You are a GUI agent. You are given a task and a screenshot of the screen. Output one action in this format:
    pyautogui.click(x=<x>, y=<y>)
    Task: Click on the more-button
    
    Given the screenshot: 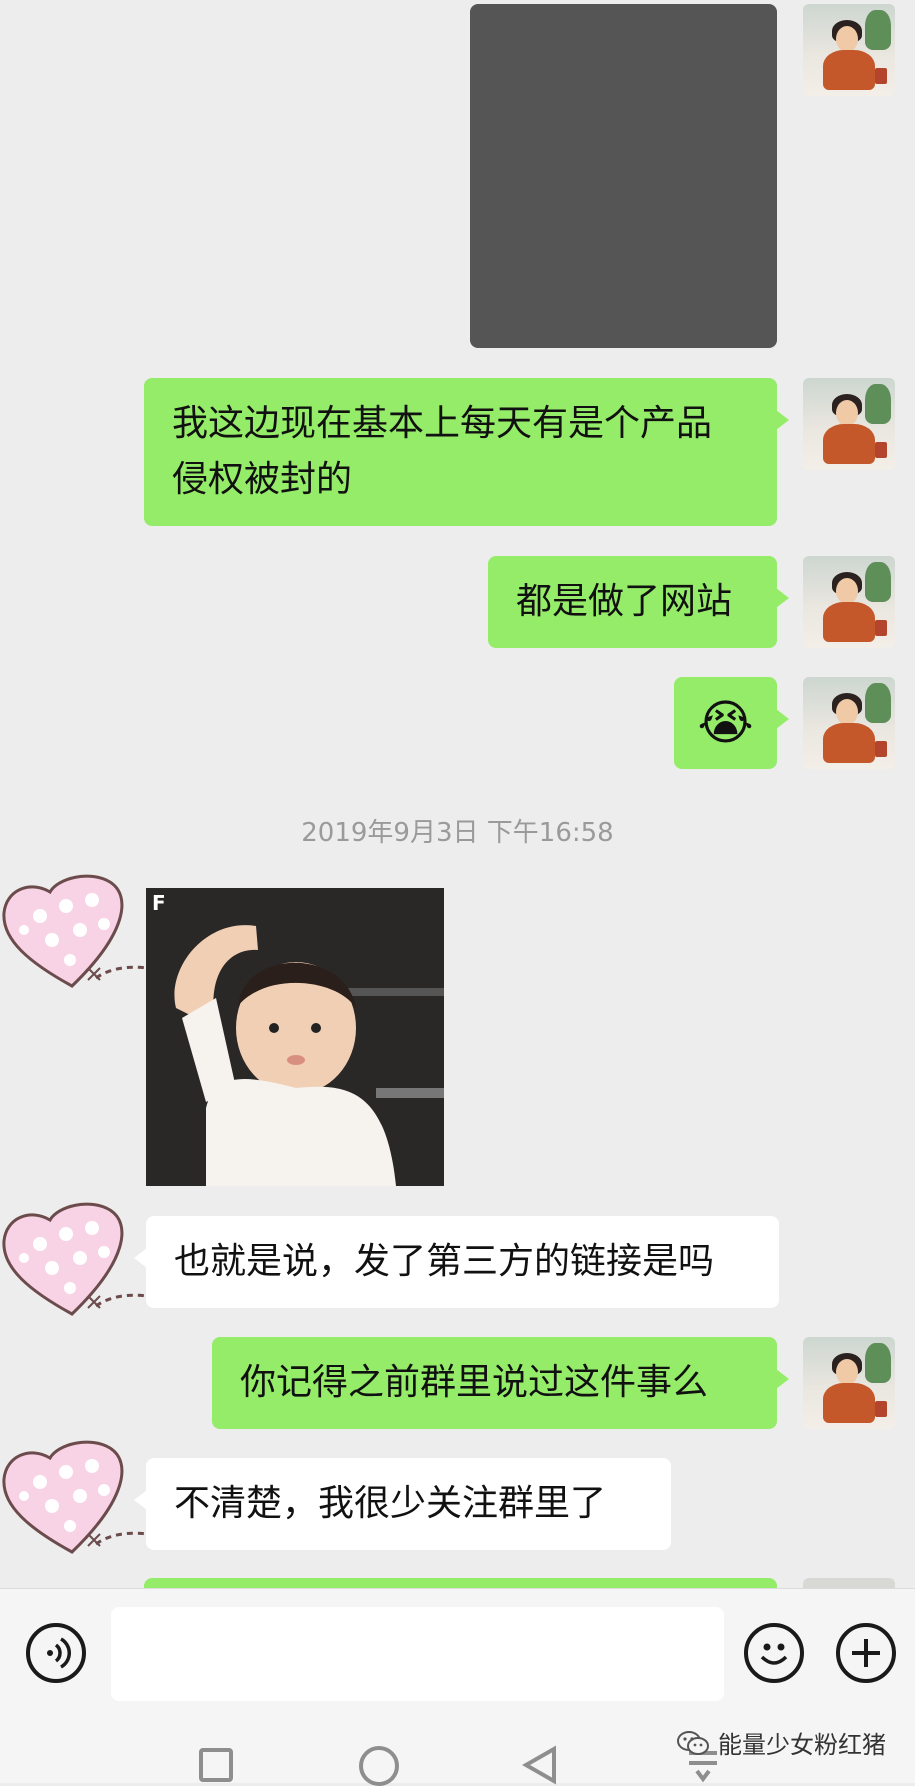 What is the action you would take?
    pyautogui.click(x=866, y=1653)
    